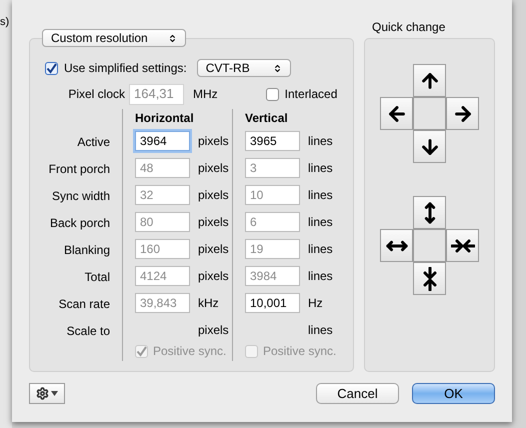  Describe the element at coordinates (208, 303) in the screenshot. I see `unit-label: kHz` at that location.